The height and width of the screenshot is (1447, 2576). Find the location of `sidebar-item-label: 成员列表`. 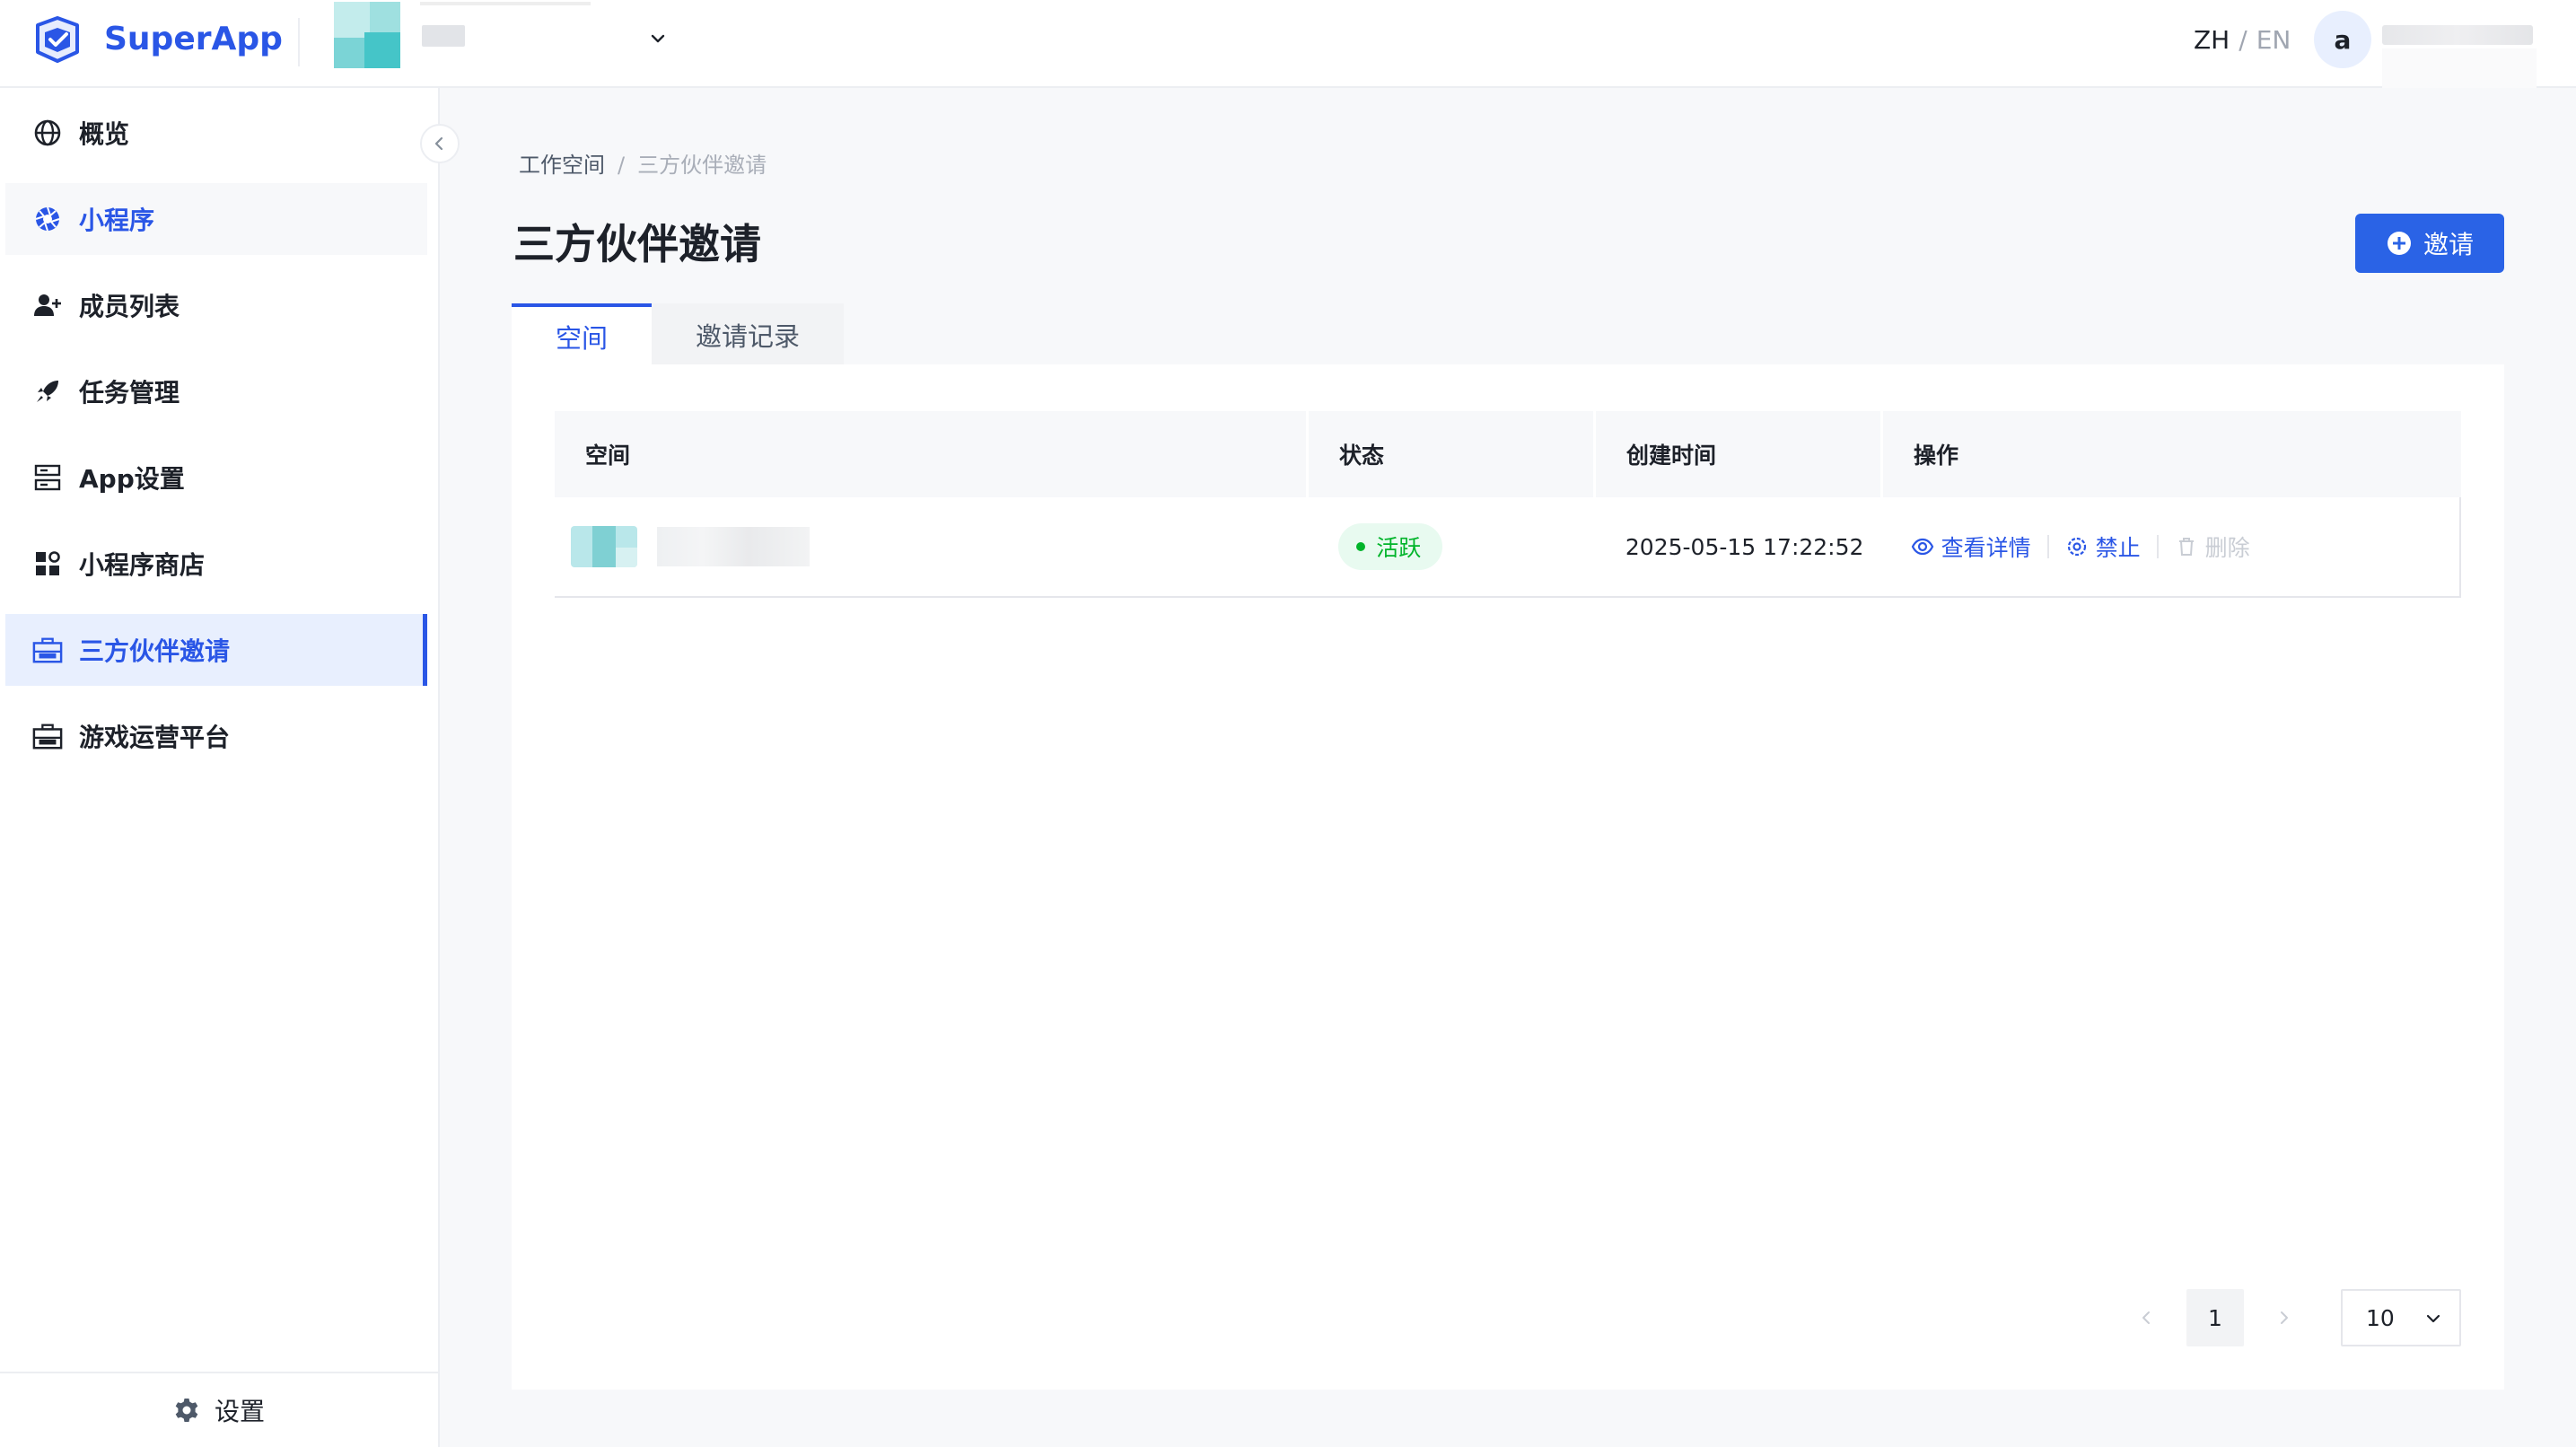

sidebar-item-label: 成员列表 is located at coordinates (129, 306).